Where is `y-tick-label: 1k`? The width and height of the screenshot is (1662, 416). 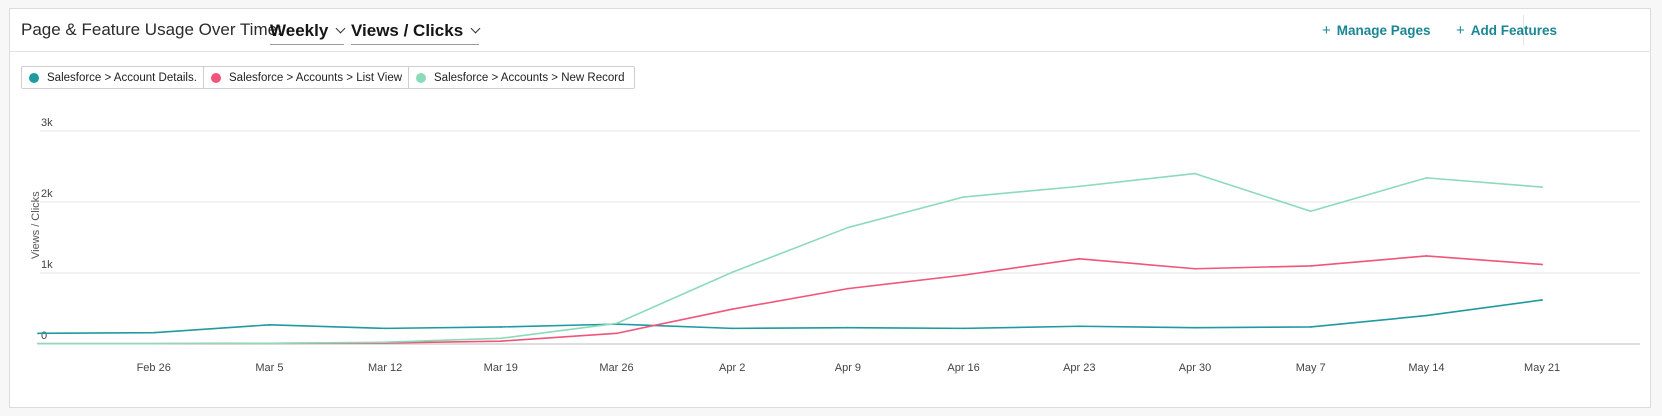 y-tick-label: 1k is located at coordinates (47, 265).